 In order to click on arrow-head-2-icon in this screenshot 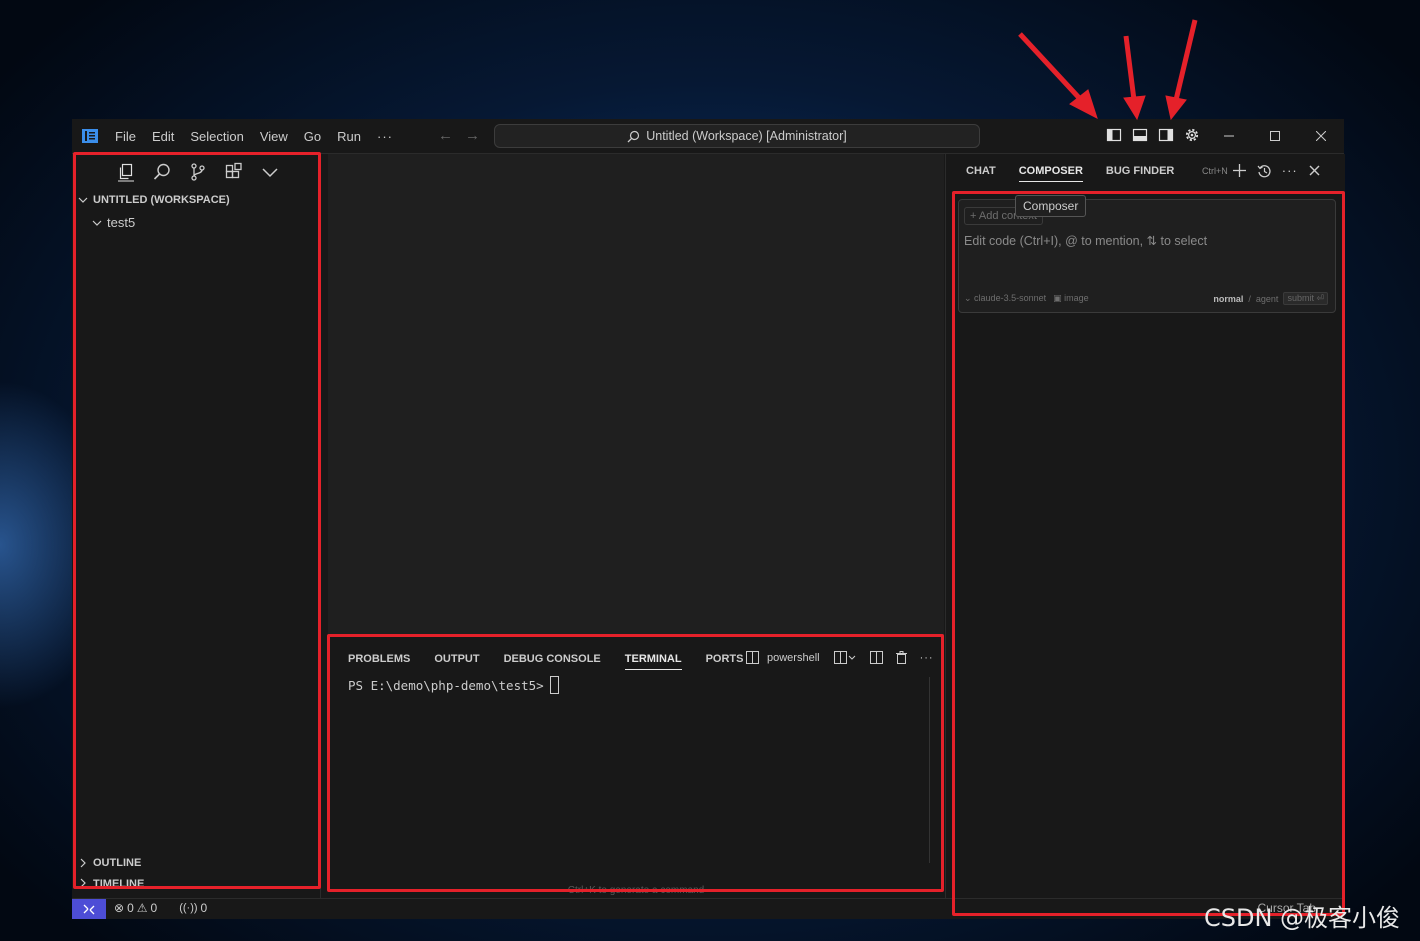, I will do `click(1134, 108)`.